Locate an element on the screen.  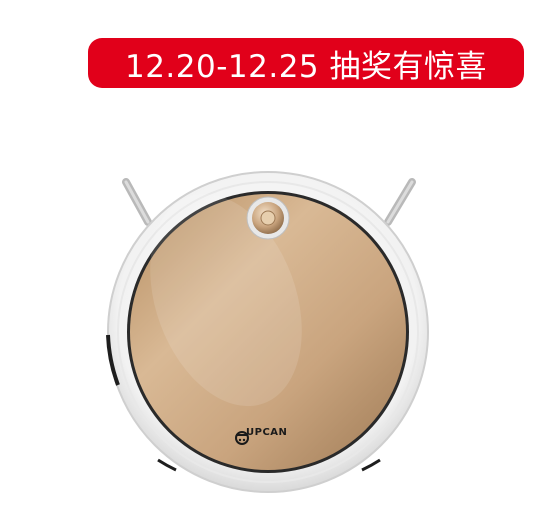
brand-name: UPCAN is located at coordinates (267, 432).